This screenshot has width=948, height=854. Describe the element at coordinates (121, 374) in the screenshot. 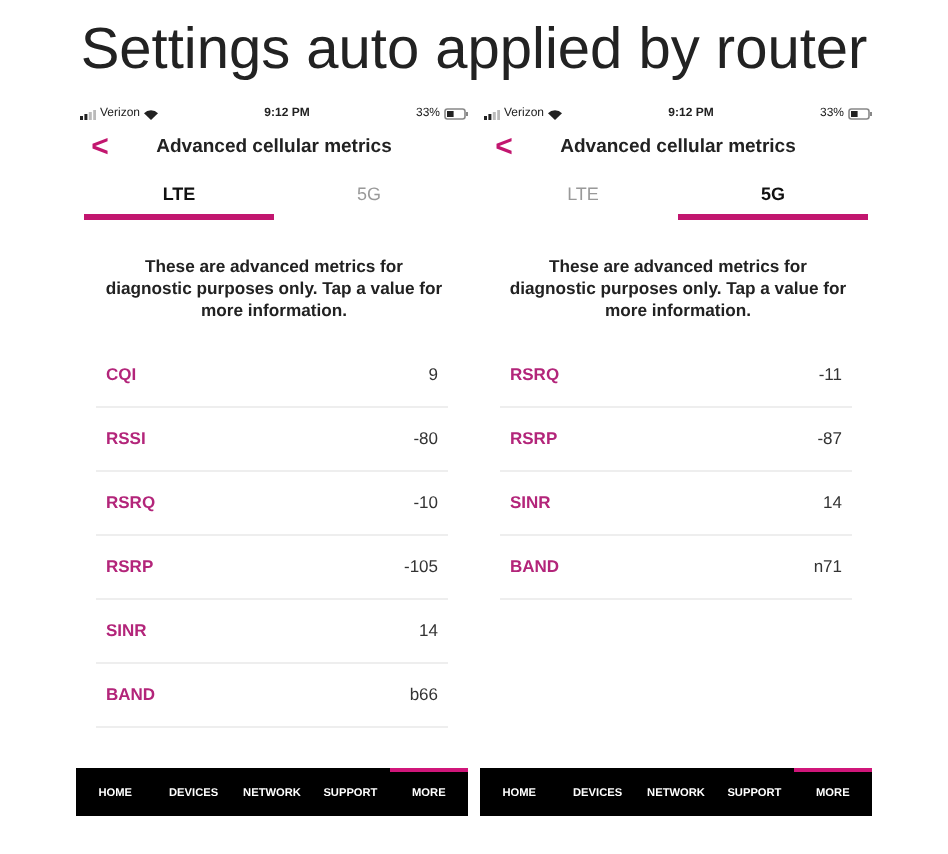

I see `metric-label: CQI` at that location.